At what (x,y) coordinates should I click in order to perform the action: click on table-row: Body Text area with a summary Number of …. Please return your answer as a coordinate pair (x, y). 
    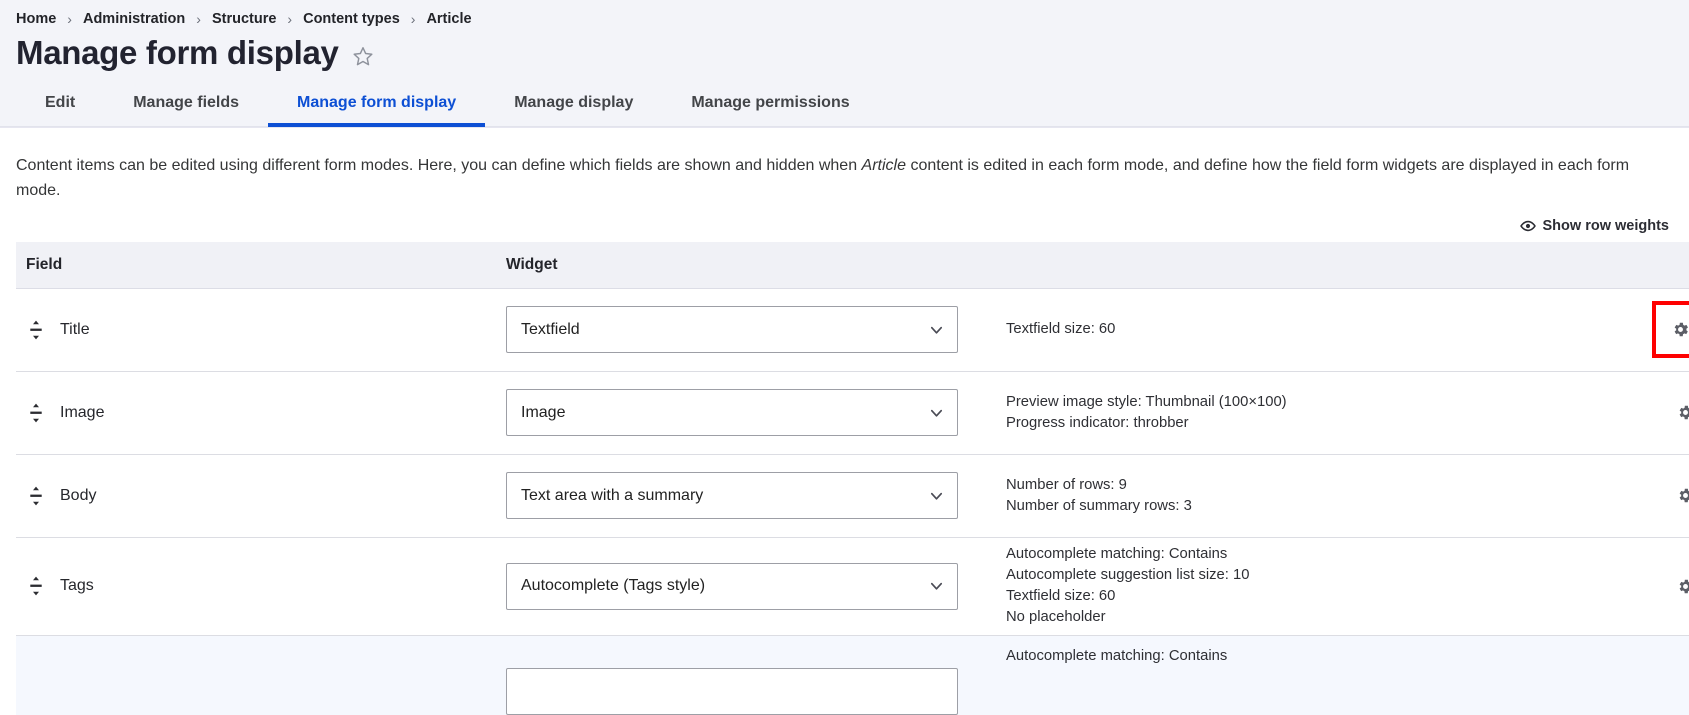
    Looking at the image, I should click on (852, 496).